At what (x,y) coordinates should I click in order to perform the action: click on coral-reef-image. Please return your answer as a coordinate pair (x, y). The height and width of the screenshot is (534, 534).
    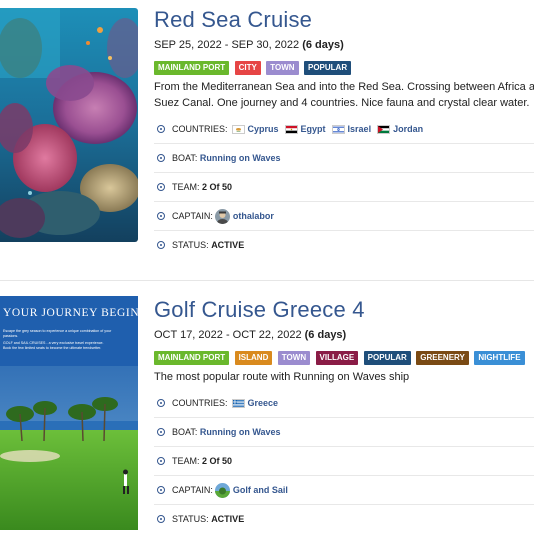
    Looking at the image, I should click on (69, 125).